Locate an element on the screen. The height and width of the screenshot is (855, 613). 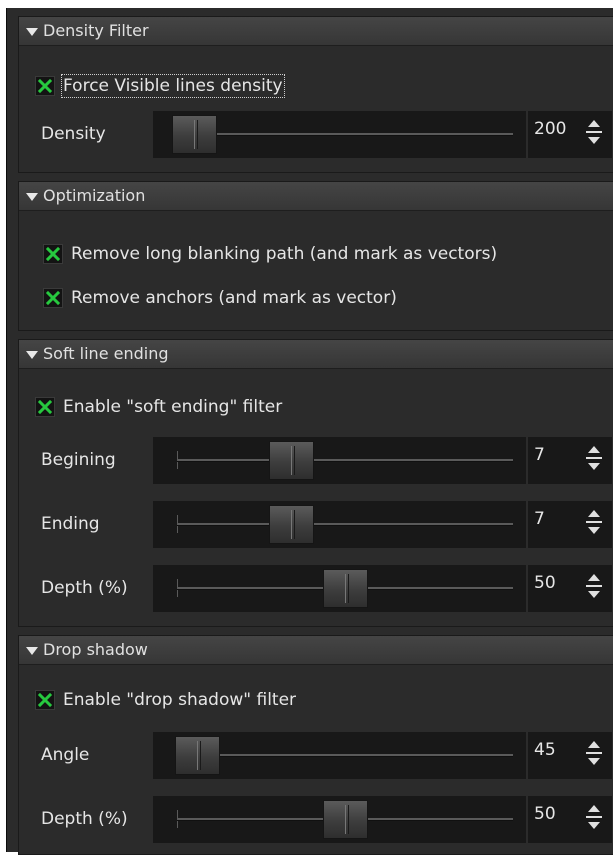
force-density-label: Force Visible lines density is located at coordinates (173, 86).